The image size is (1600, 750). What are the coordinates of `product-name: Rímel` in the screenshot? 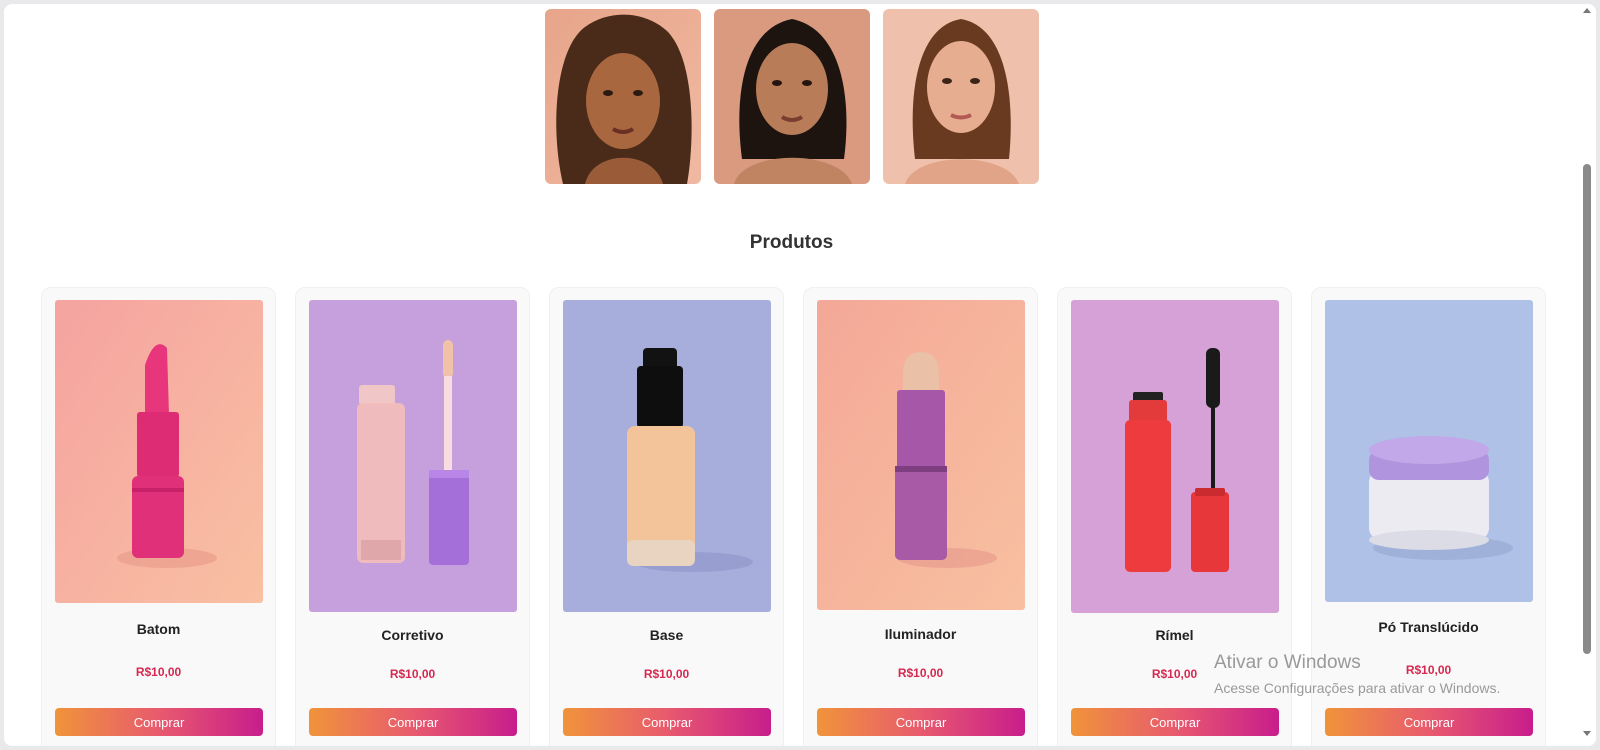 It's located at (1174, 635).